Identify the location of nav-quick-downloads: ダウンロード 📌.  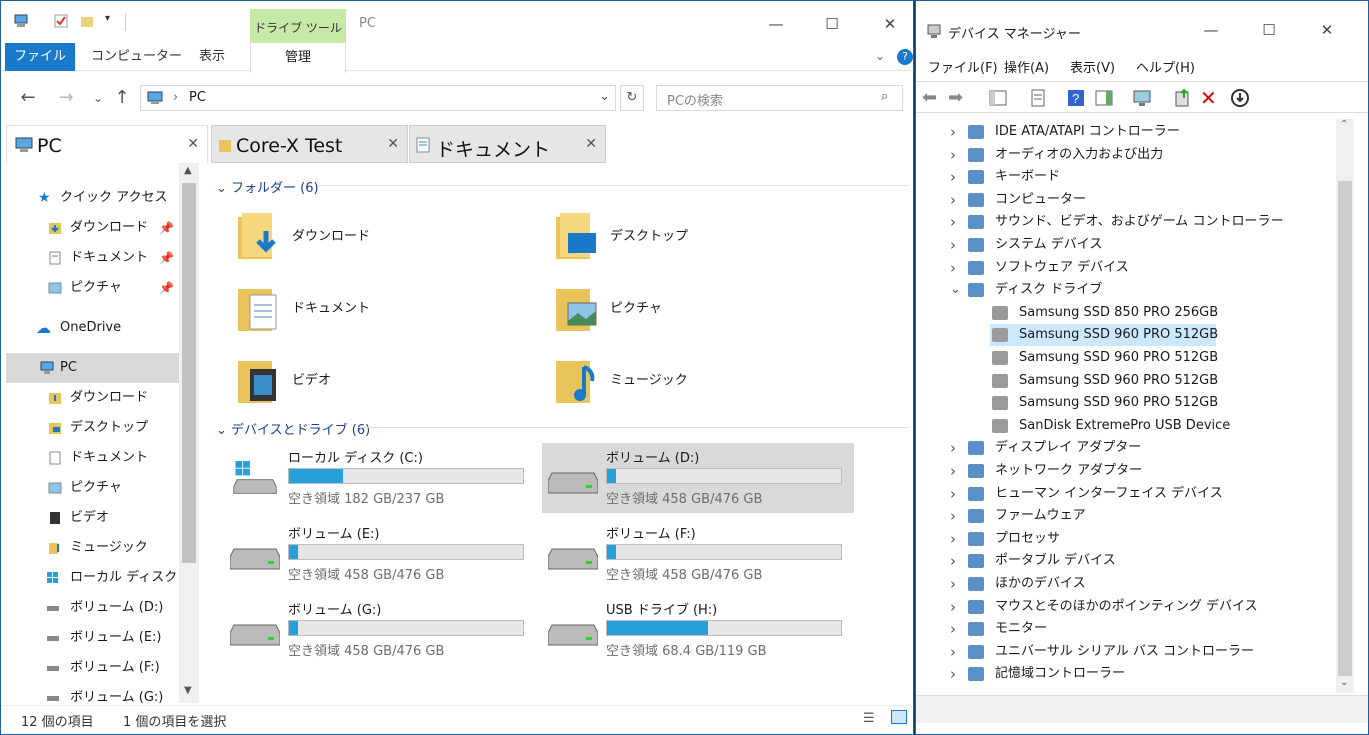
(93, 228).